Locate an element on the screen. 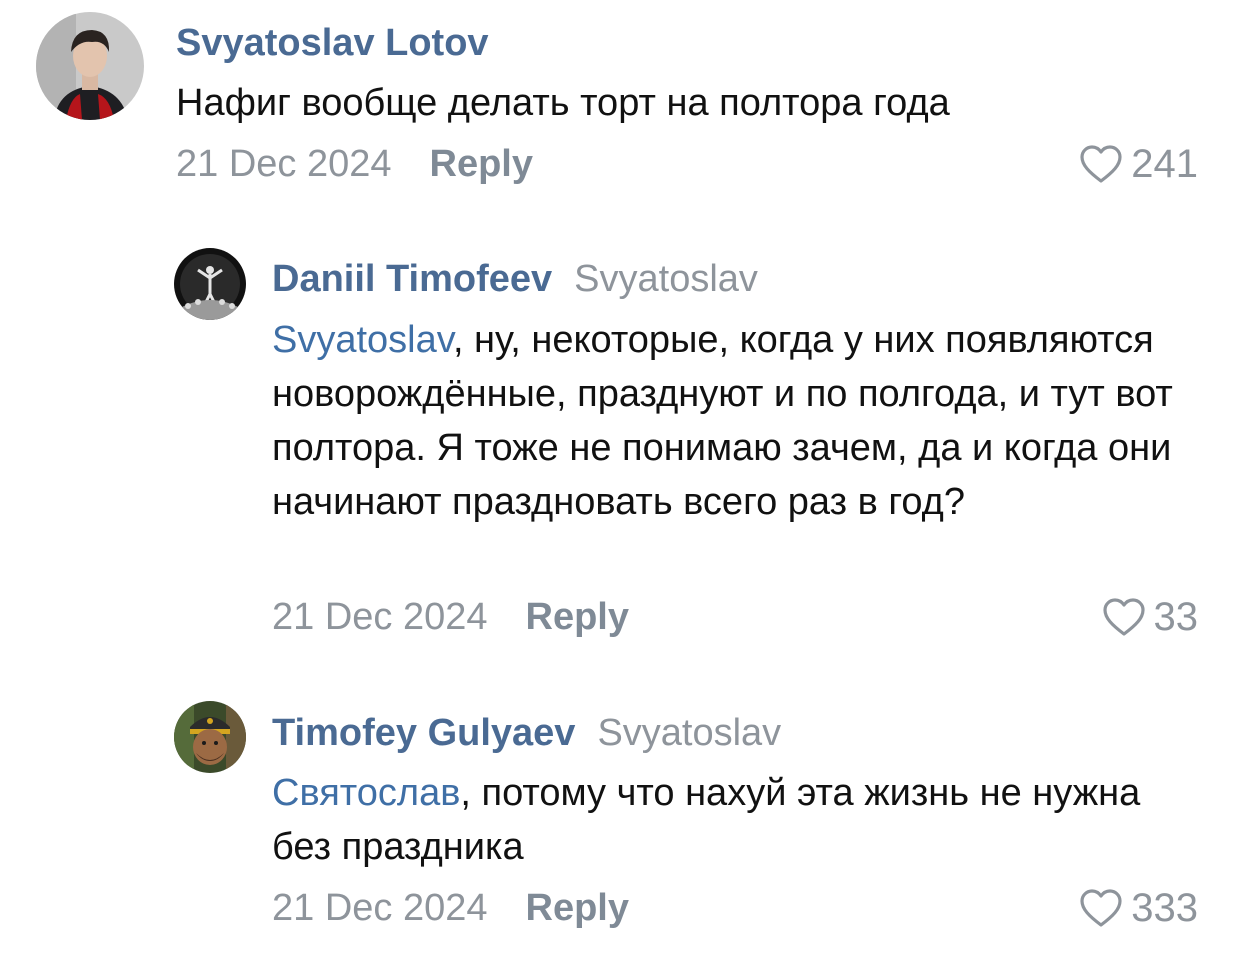 The image size is (1242, 971). like-button: 241 is located at coordinates (1138, 164).